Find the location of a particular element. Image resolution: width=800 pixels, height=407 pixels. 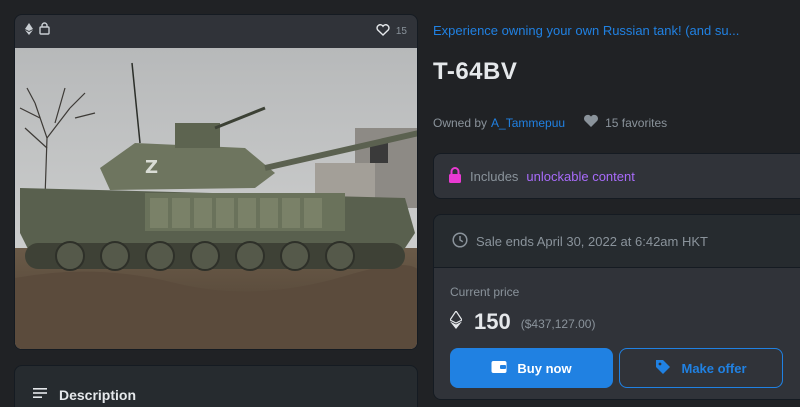

action-buttons: Buy now Make offer is located at coordinates (625, 368).